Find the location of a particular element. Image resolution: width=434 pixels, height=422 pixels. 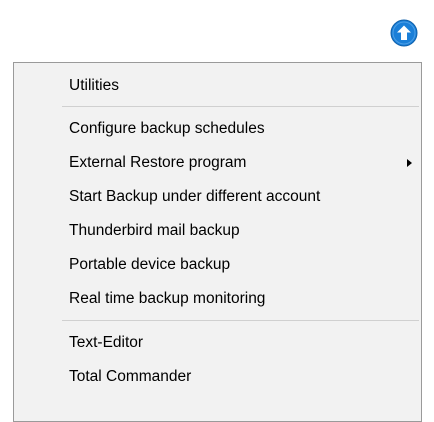

arrow-up-circle-icon is located at coordinates (404, 33).